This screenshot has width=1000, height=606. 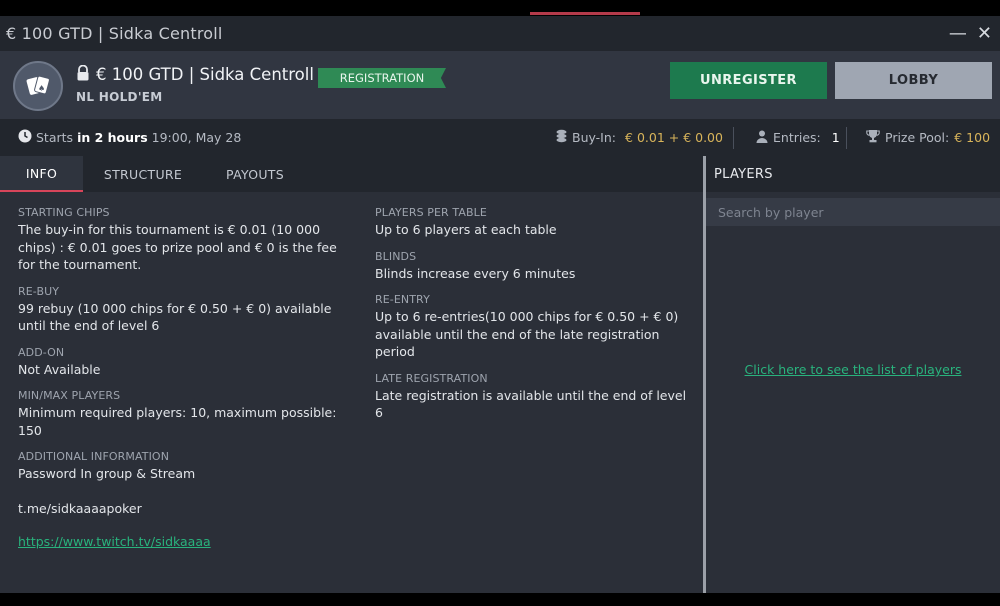 I want to click on lock-icon, so click(x=83, y=74).